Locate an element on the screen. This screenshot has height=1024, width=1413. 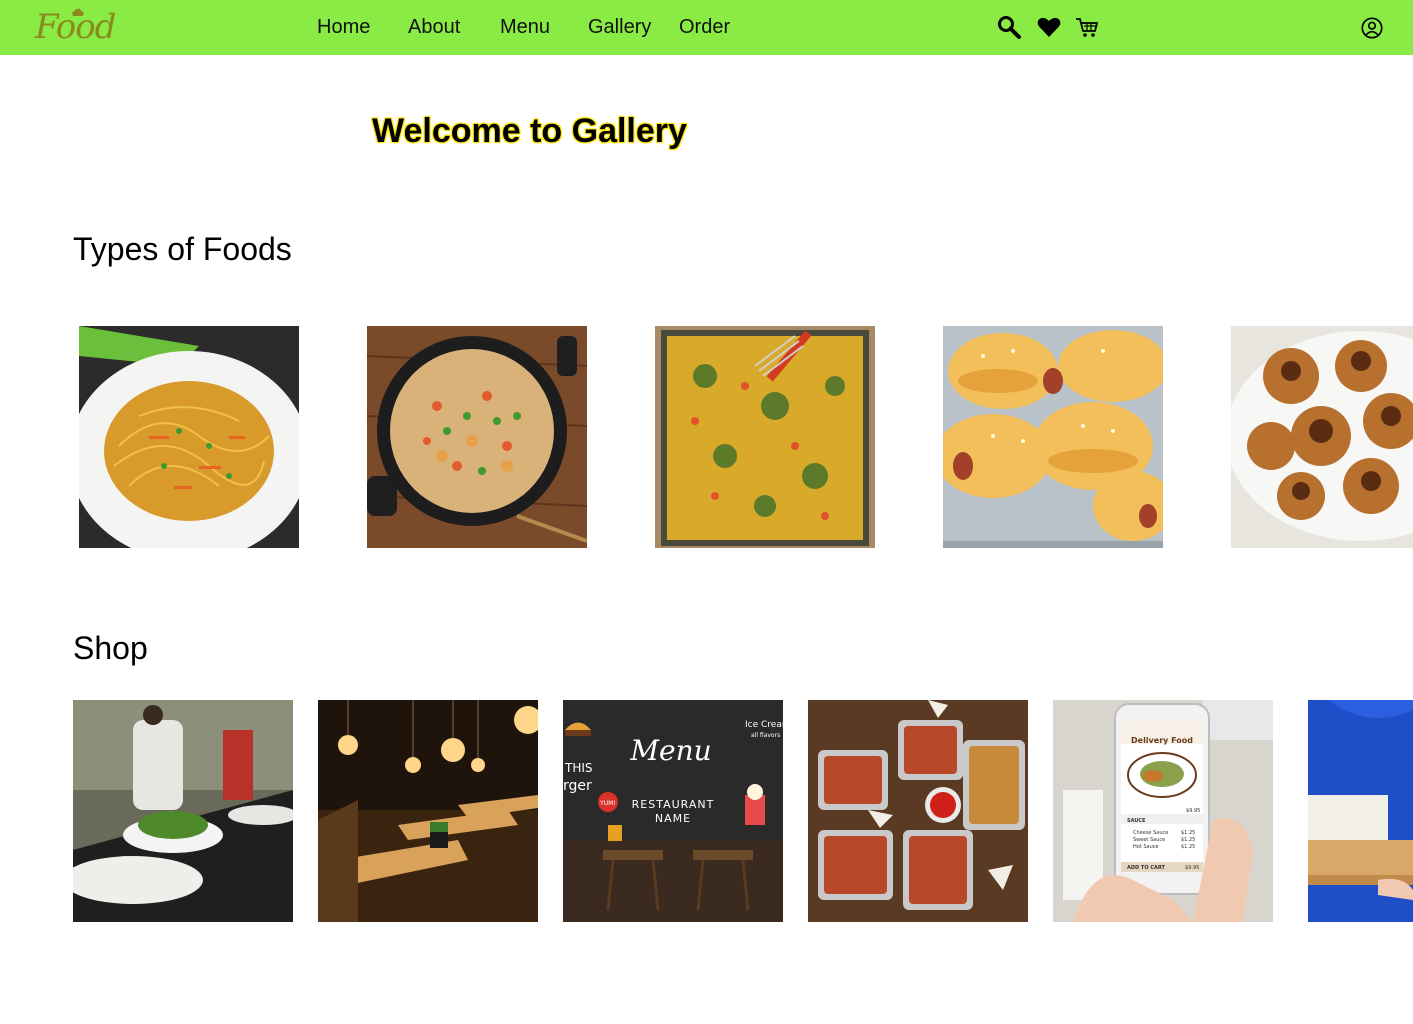
kitchen-image is located at coordinates (183, 811).